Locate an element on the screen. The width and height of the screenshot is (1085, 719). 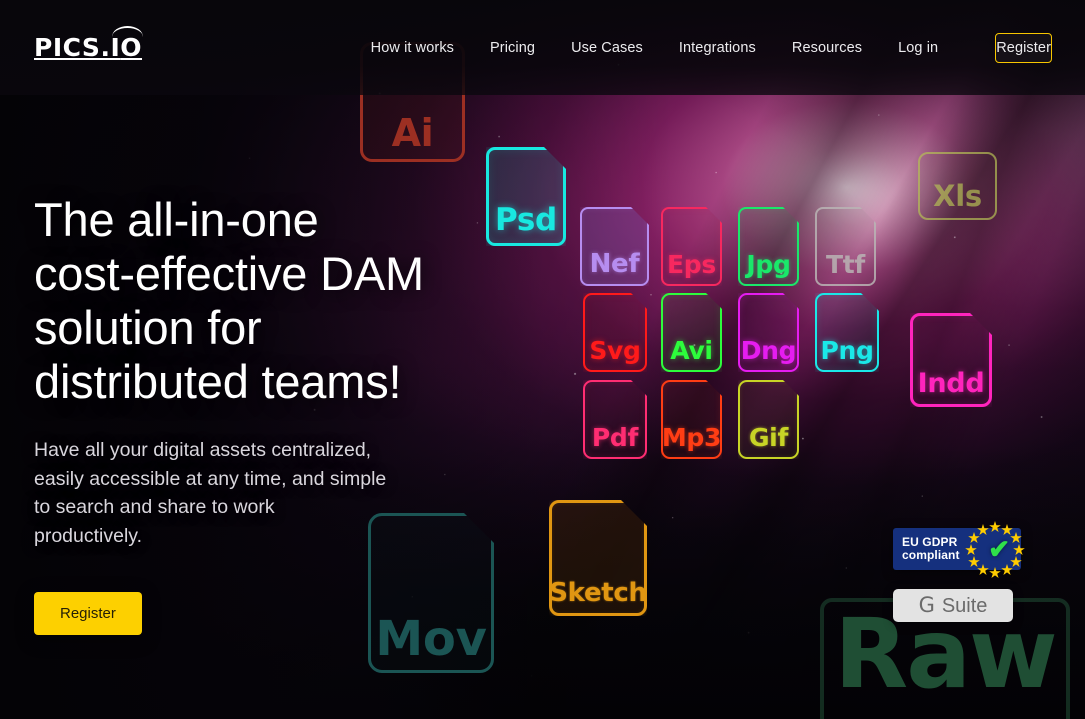
file-card-label-sketch: Sketch is located at coordinates (598, 593).